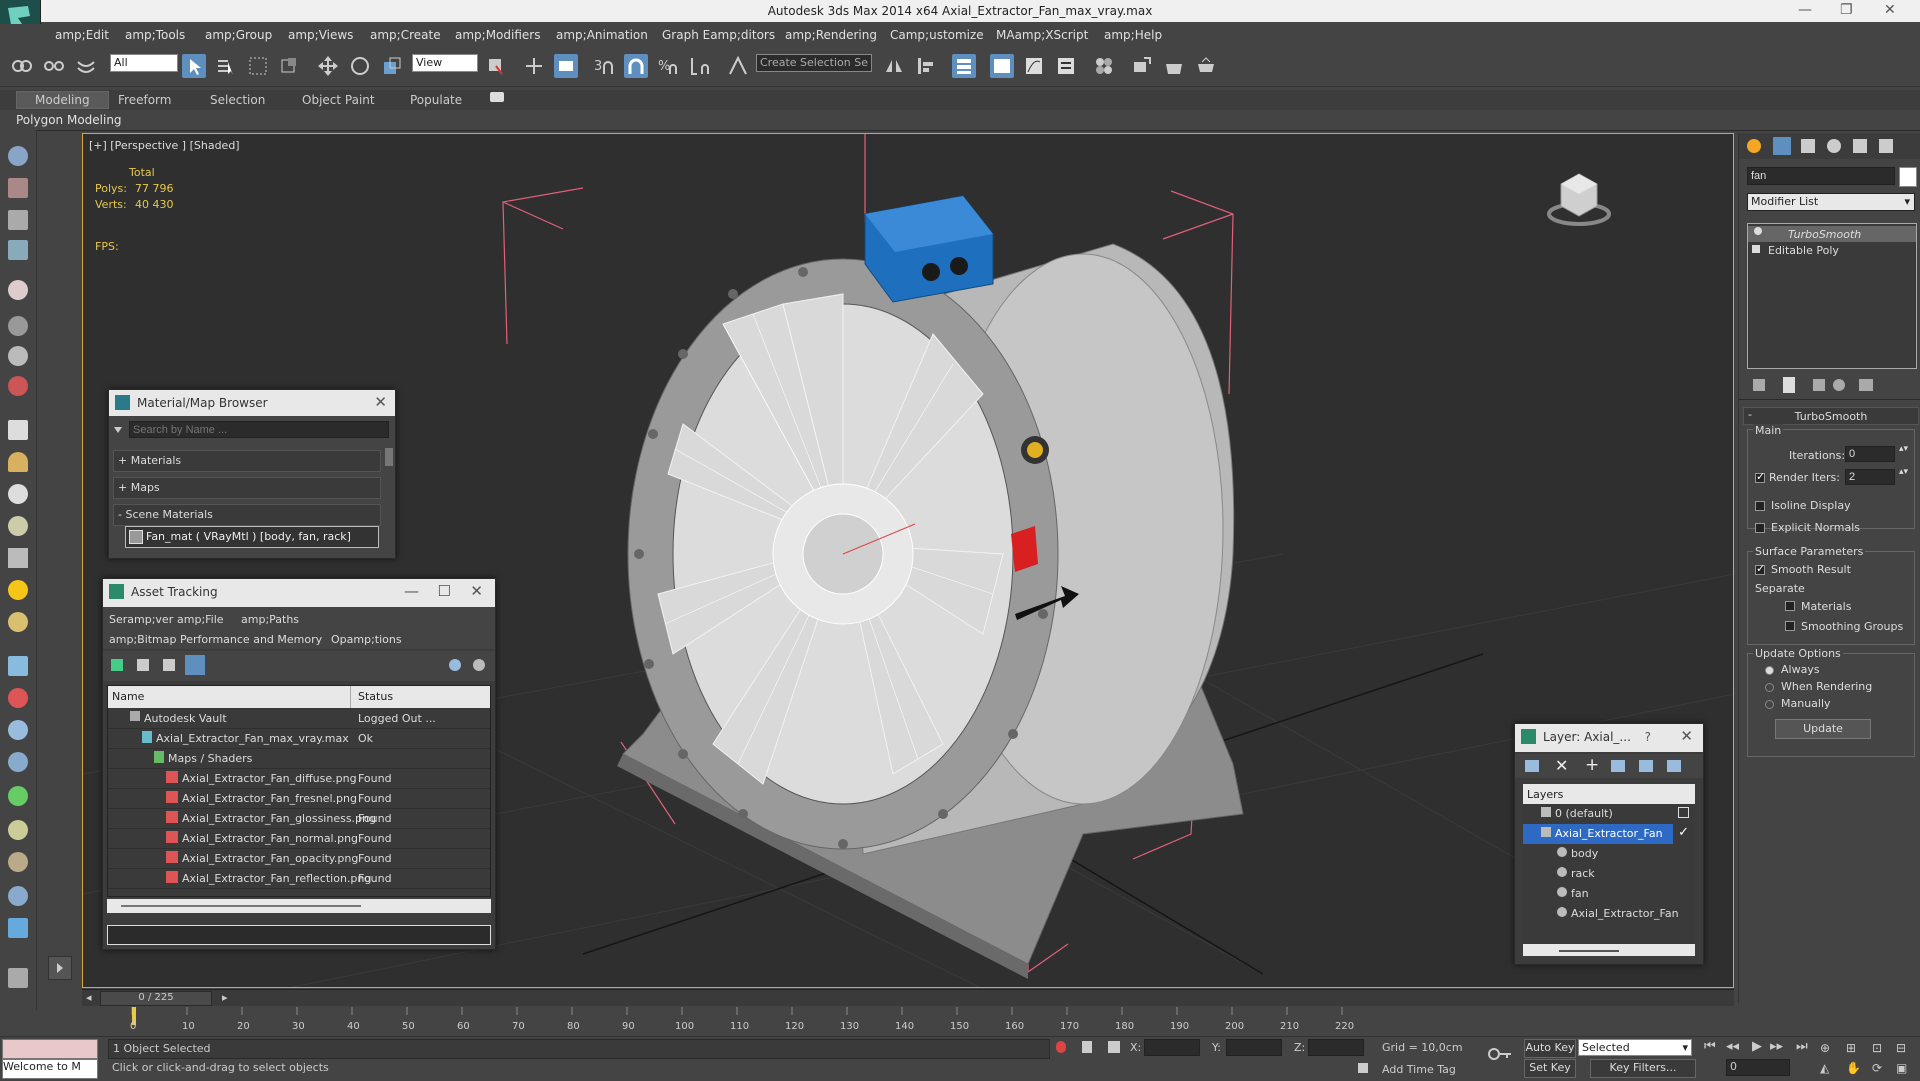 This screenshot has width=1920, height=1081. Describe the element at coordinates (144, 63) in the screenshot. I see `selection-filter-dropdown: All` at that location.